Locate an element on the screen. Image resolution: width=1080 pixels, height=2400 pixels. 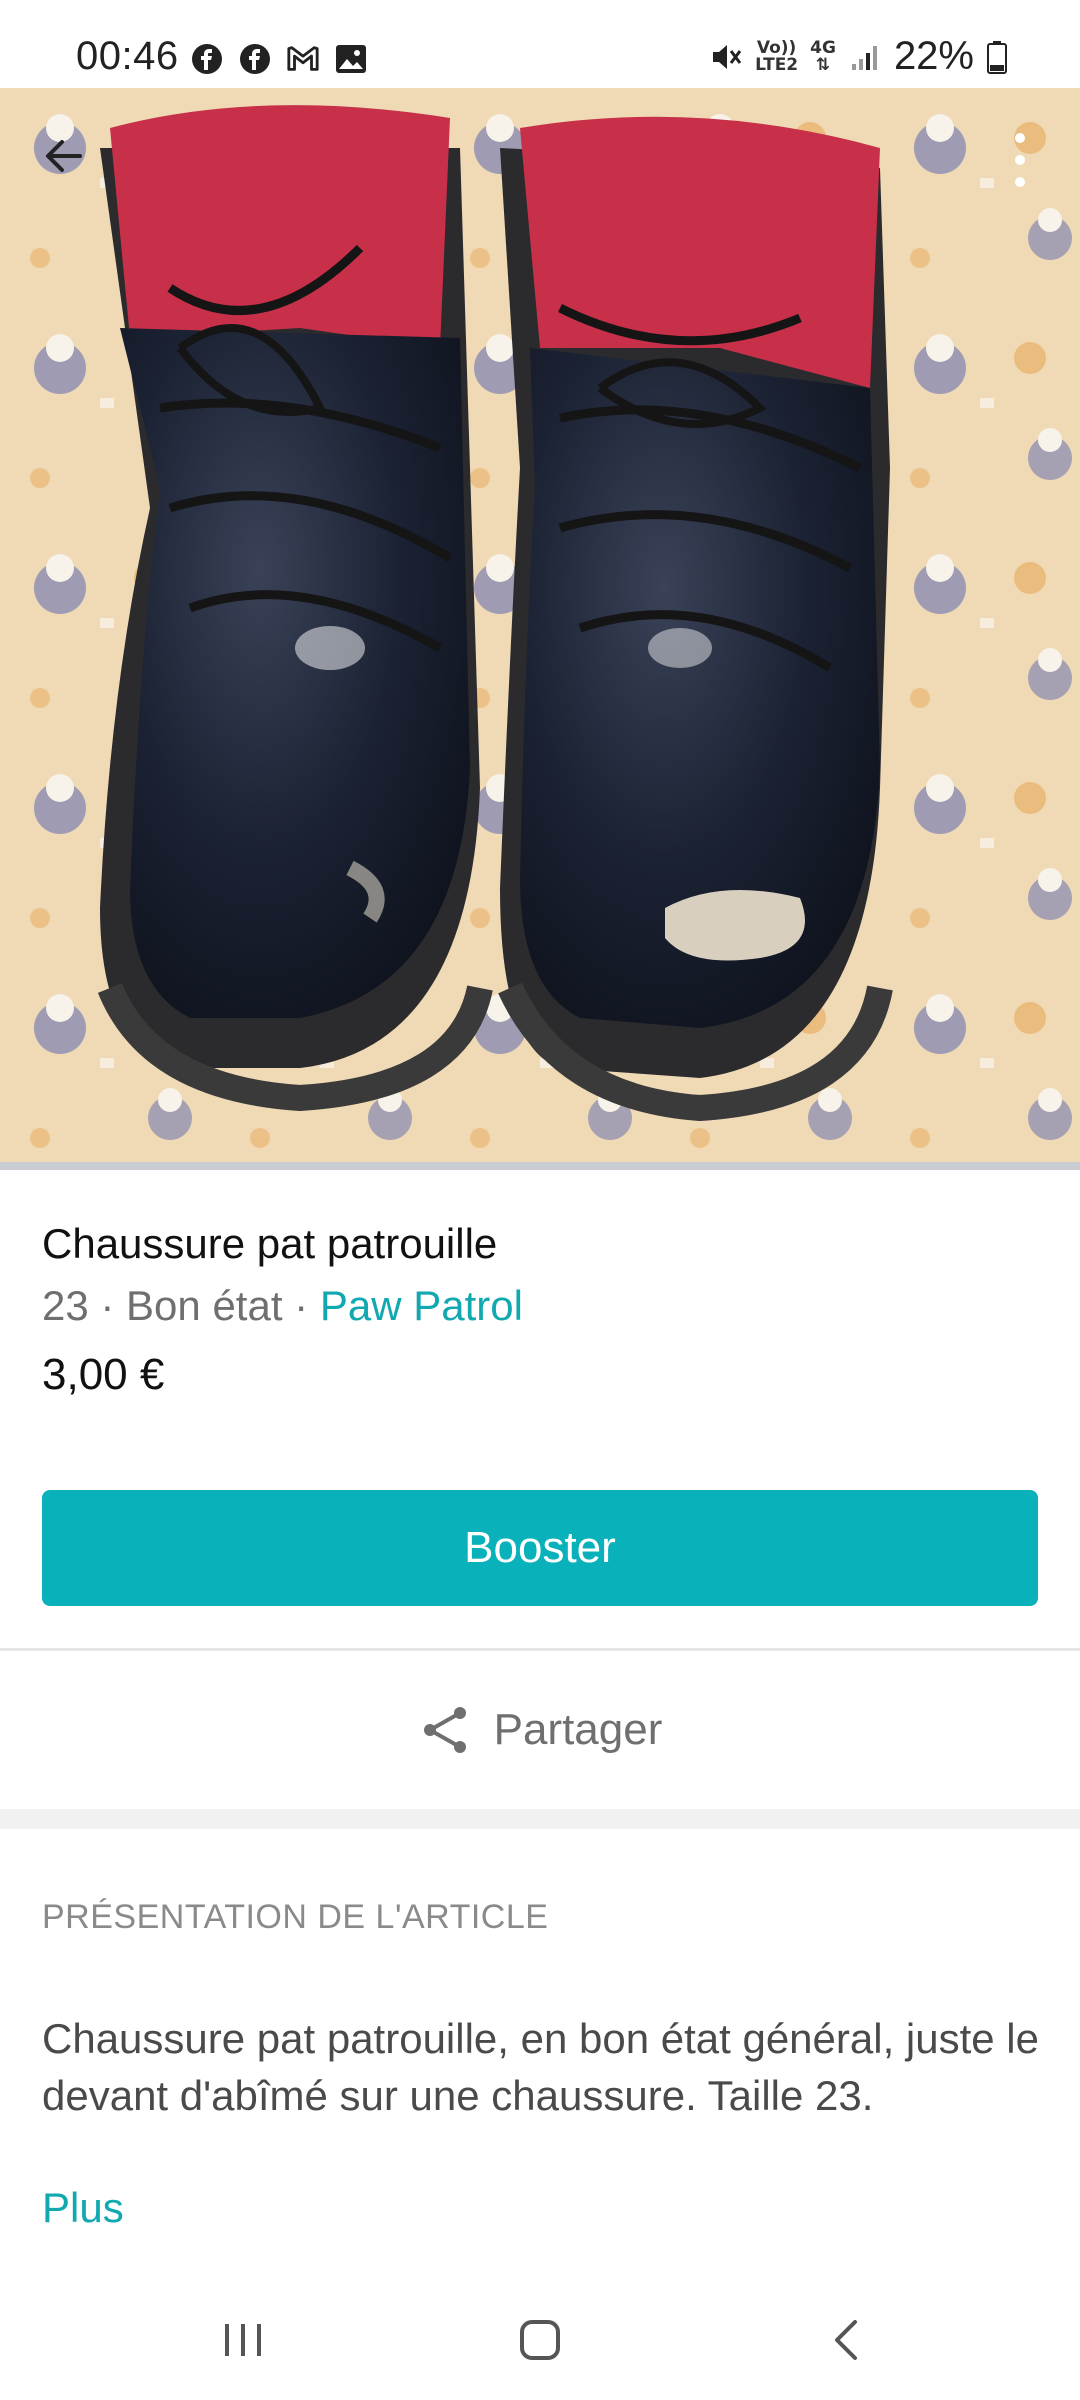
share-button: Partager is located at coordinates (540, 1730).